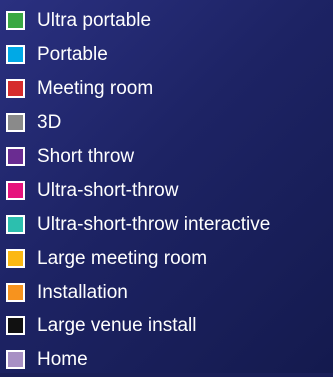 The width and height of the screenshot is (333, 377). Describe the element at coordinates (86, 156) in the screenshot. I see `legend-label: Short throw` at that location.